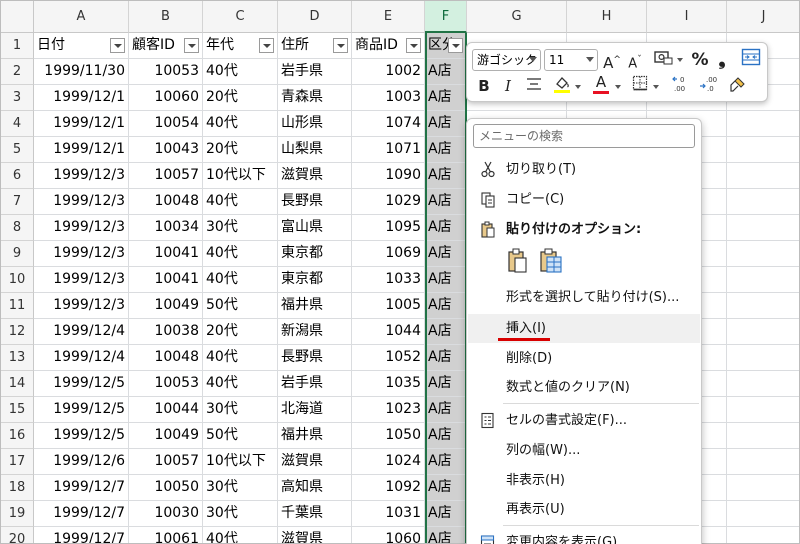  I want to click on data-cell: 1071, so click(388, 150).